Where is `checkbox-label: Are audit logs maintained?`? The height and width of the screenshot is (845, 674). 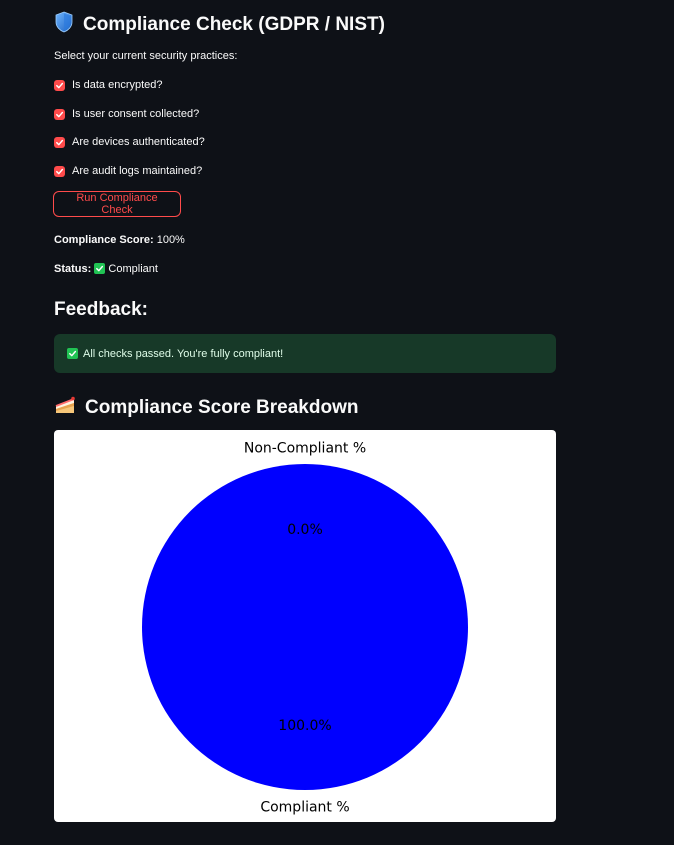 checkbox-label: Are audit logs maintained? is located at coordinates (137, 171).